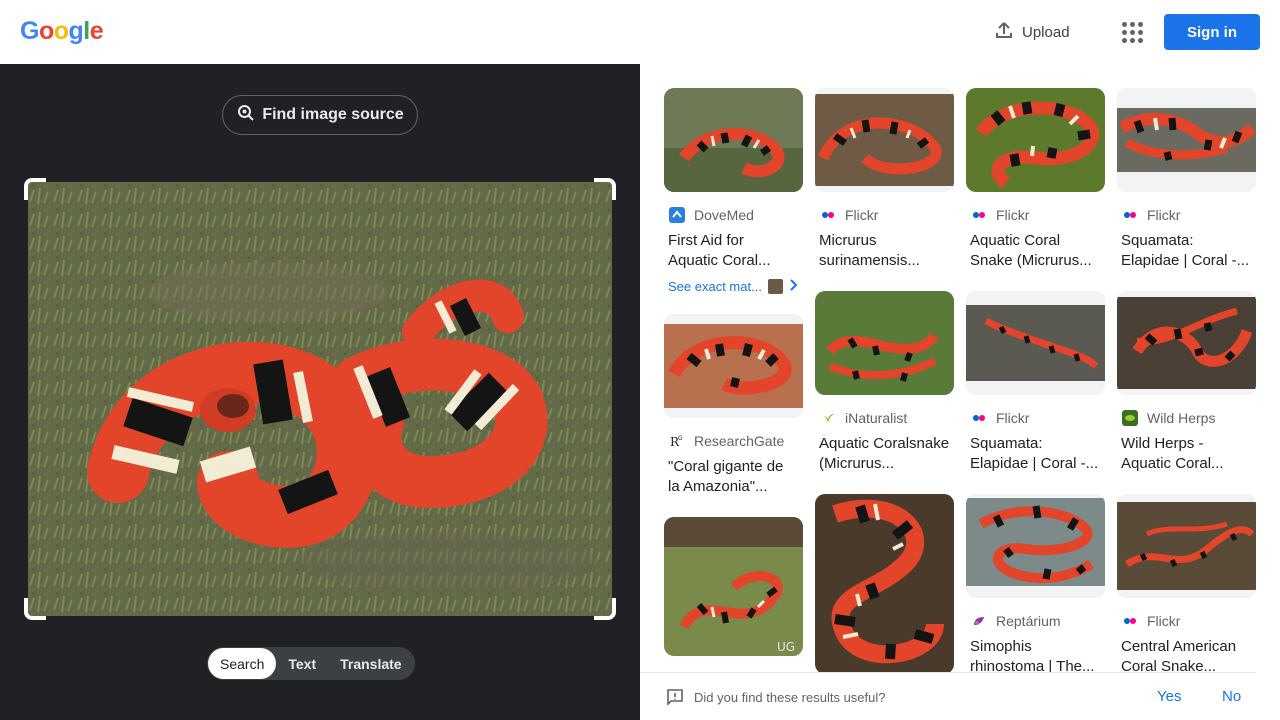  I want to click on result-card, so click(884, 584).